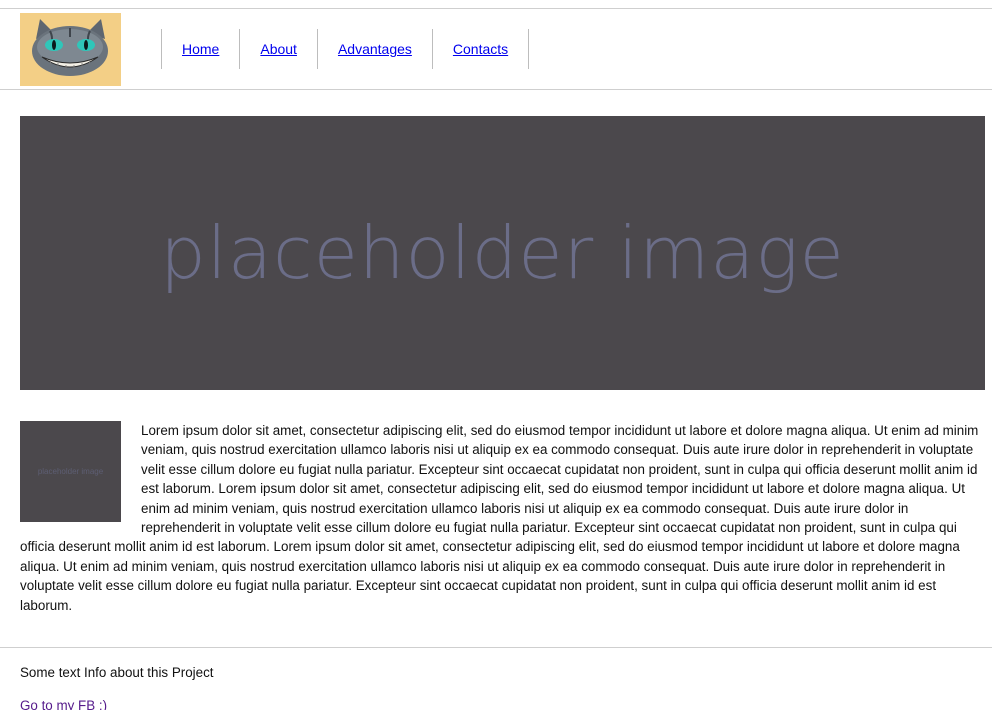 Image resolution: width=992 pixels, height=710 pixels. I want to click on main-nav: Home About Advantages Contacts, so click(345, 49).